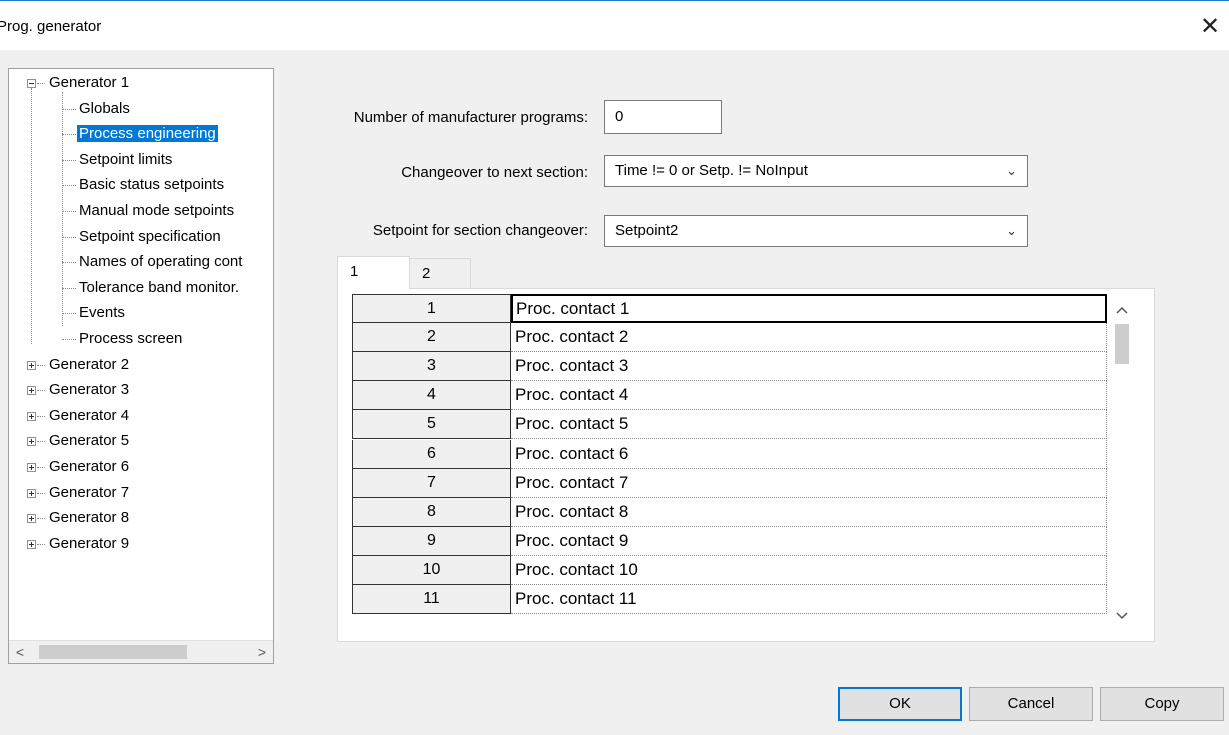 The width and height of the screenshot is (1229, 735). I want to click on grid-vertical-scrollbar, so click(1122, 460).